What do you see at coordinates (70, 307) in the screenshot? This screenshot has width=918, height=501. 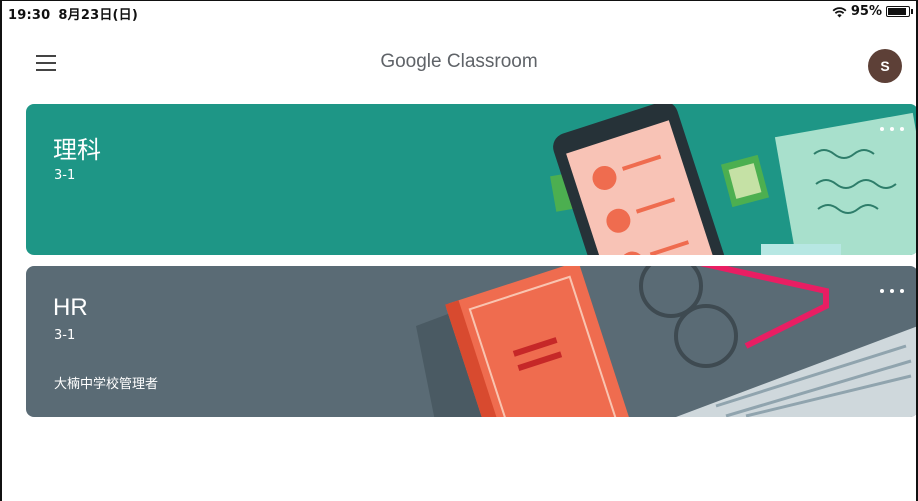 I see `class-name: HR` at bounding box center [70, 307].